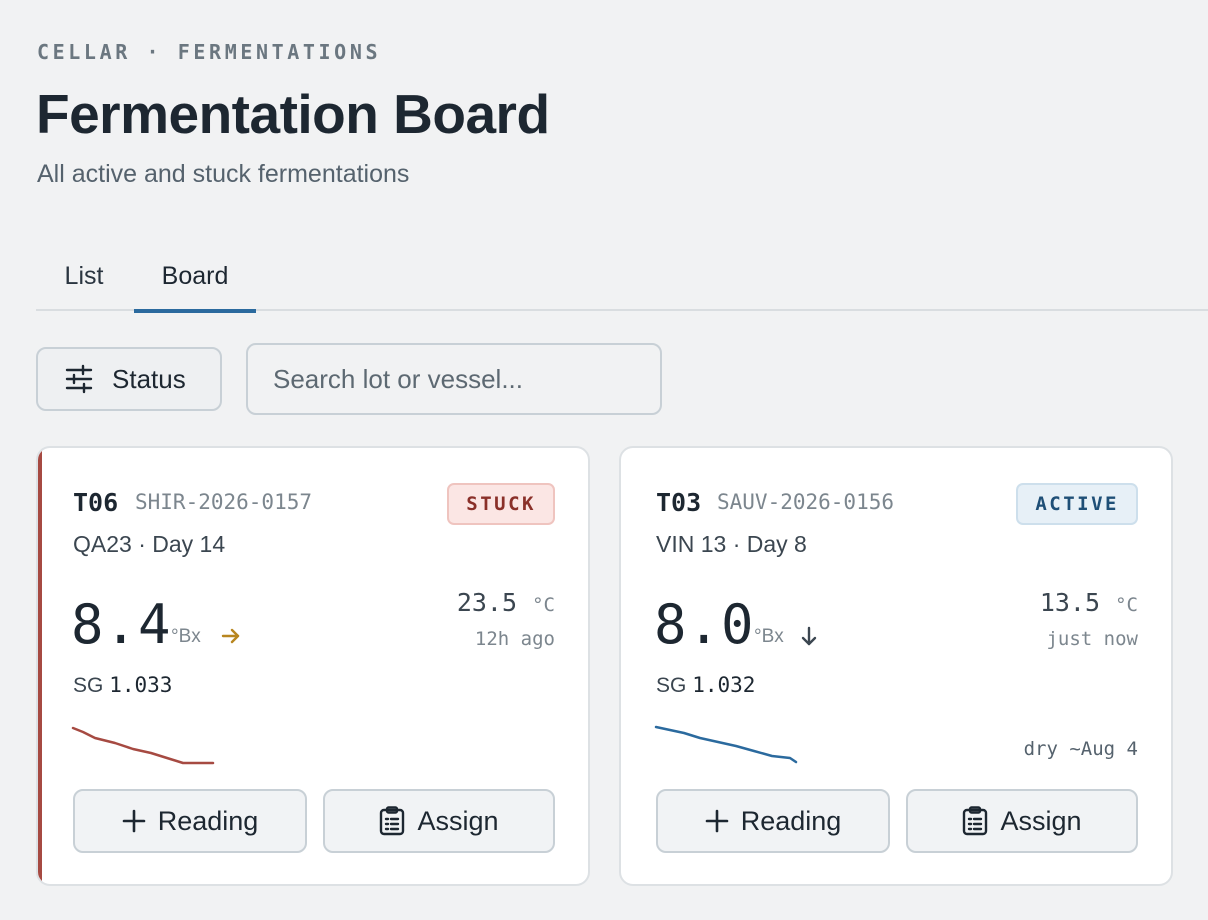 Image resolution: width=1208 pixels, height=920 pixels. What do you see at coordinates (1080, 749) in the screenshot?
I see `dry-eta: dry ~Aug 4` at bounding box center [1080, 749].